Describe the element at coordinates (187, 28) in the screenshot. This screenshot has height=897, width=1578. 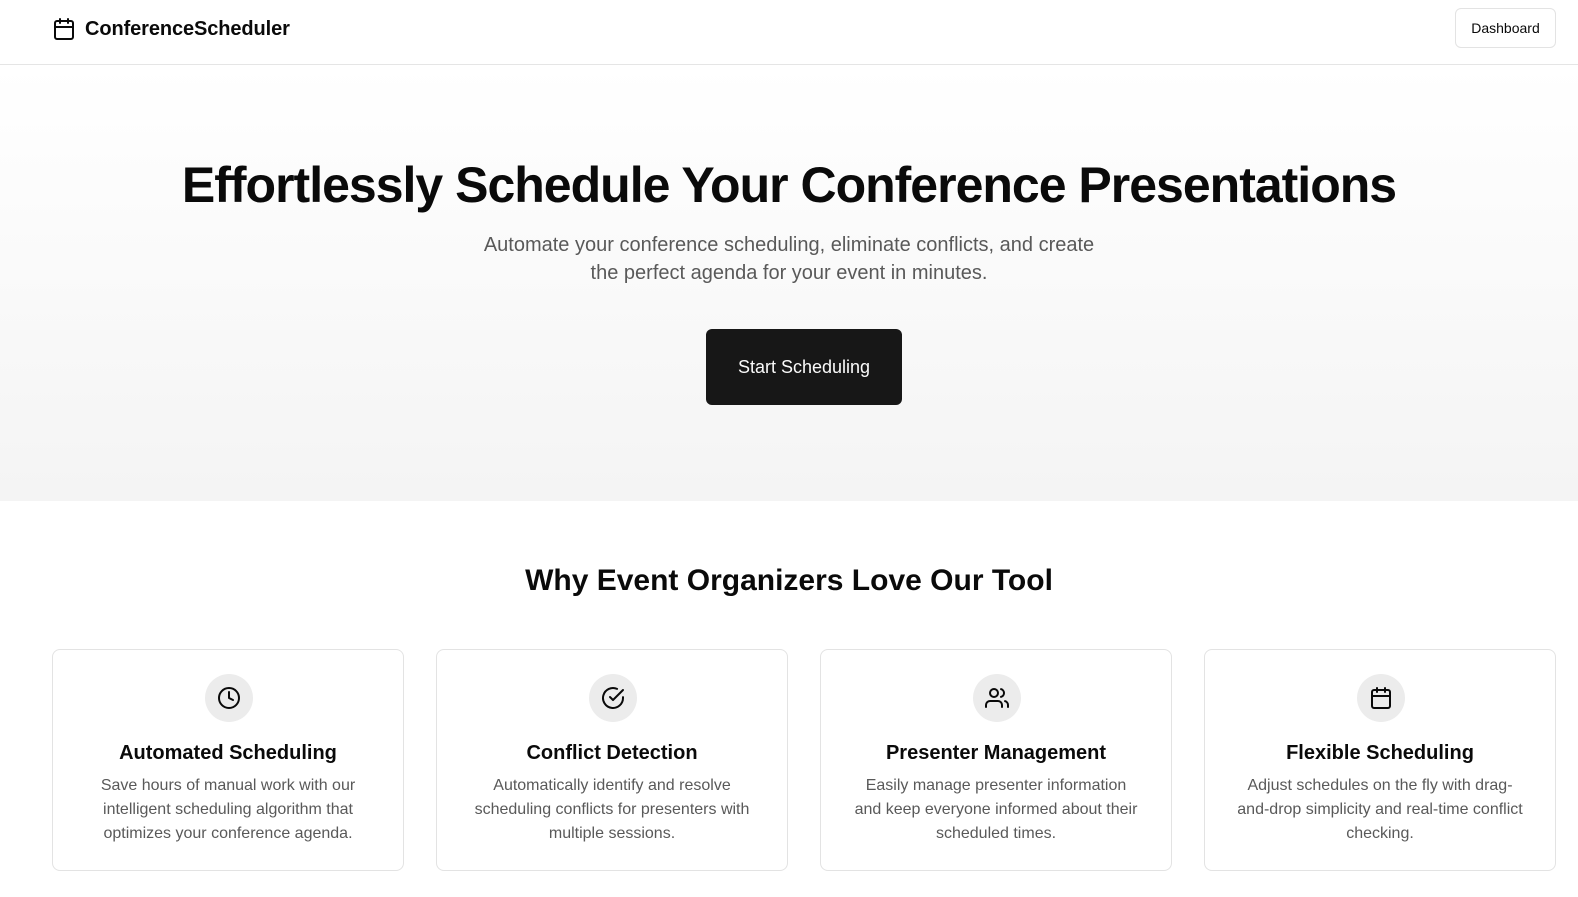
I see `brand-name: ConferenceScheduler` at that location.